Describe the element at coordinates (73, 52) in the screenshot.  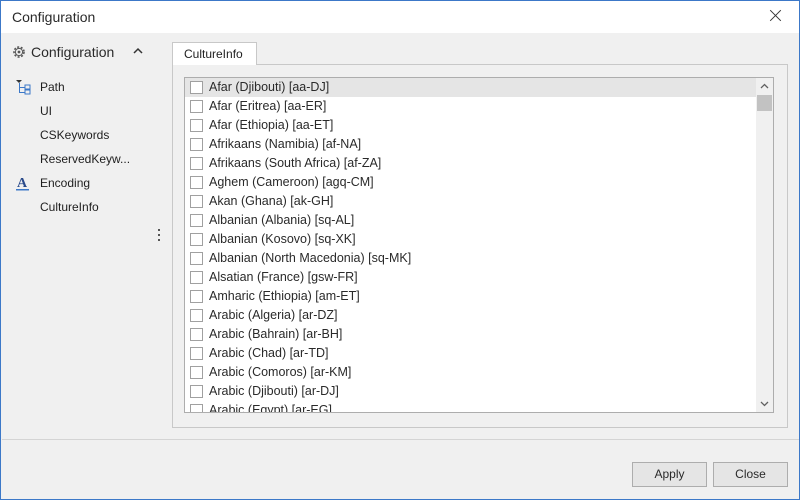
I see `nav-group-label: Configuration` at that location.